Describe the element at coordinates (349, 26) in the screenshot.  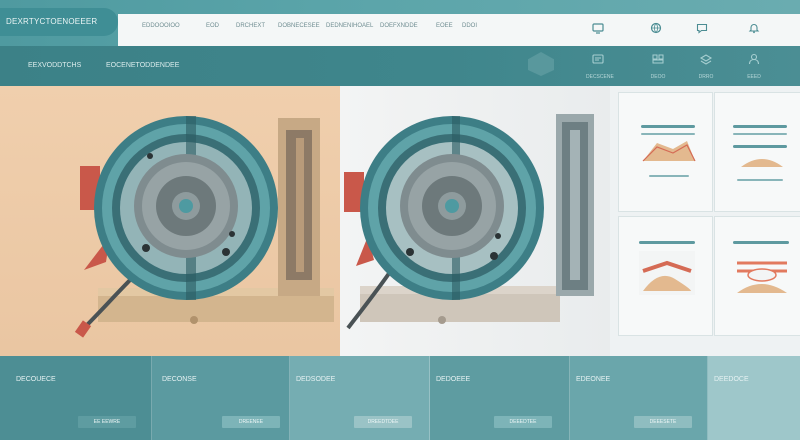
I see `nav-item-5: DEDNENIHOAEL` at that location.